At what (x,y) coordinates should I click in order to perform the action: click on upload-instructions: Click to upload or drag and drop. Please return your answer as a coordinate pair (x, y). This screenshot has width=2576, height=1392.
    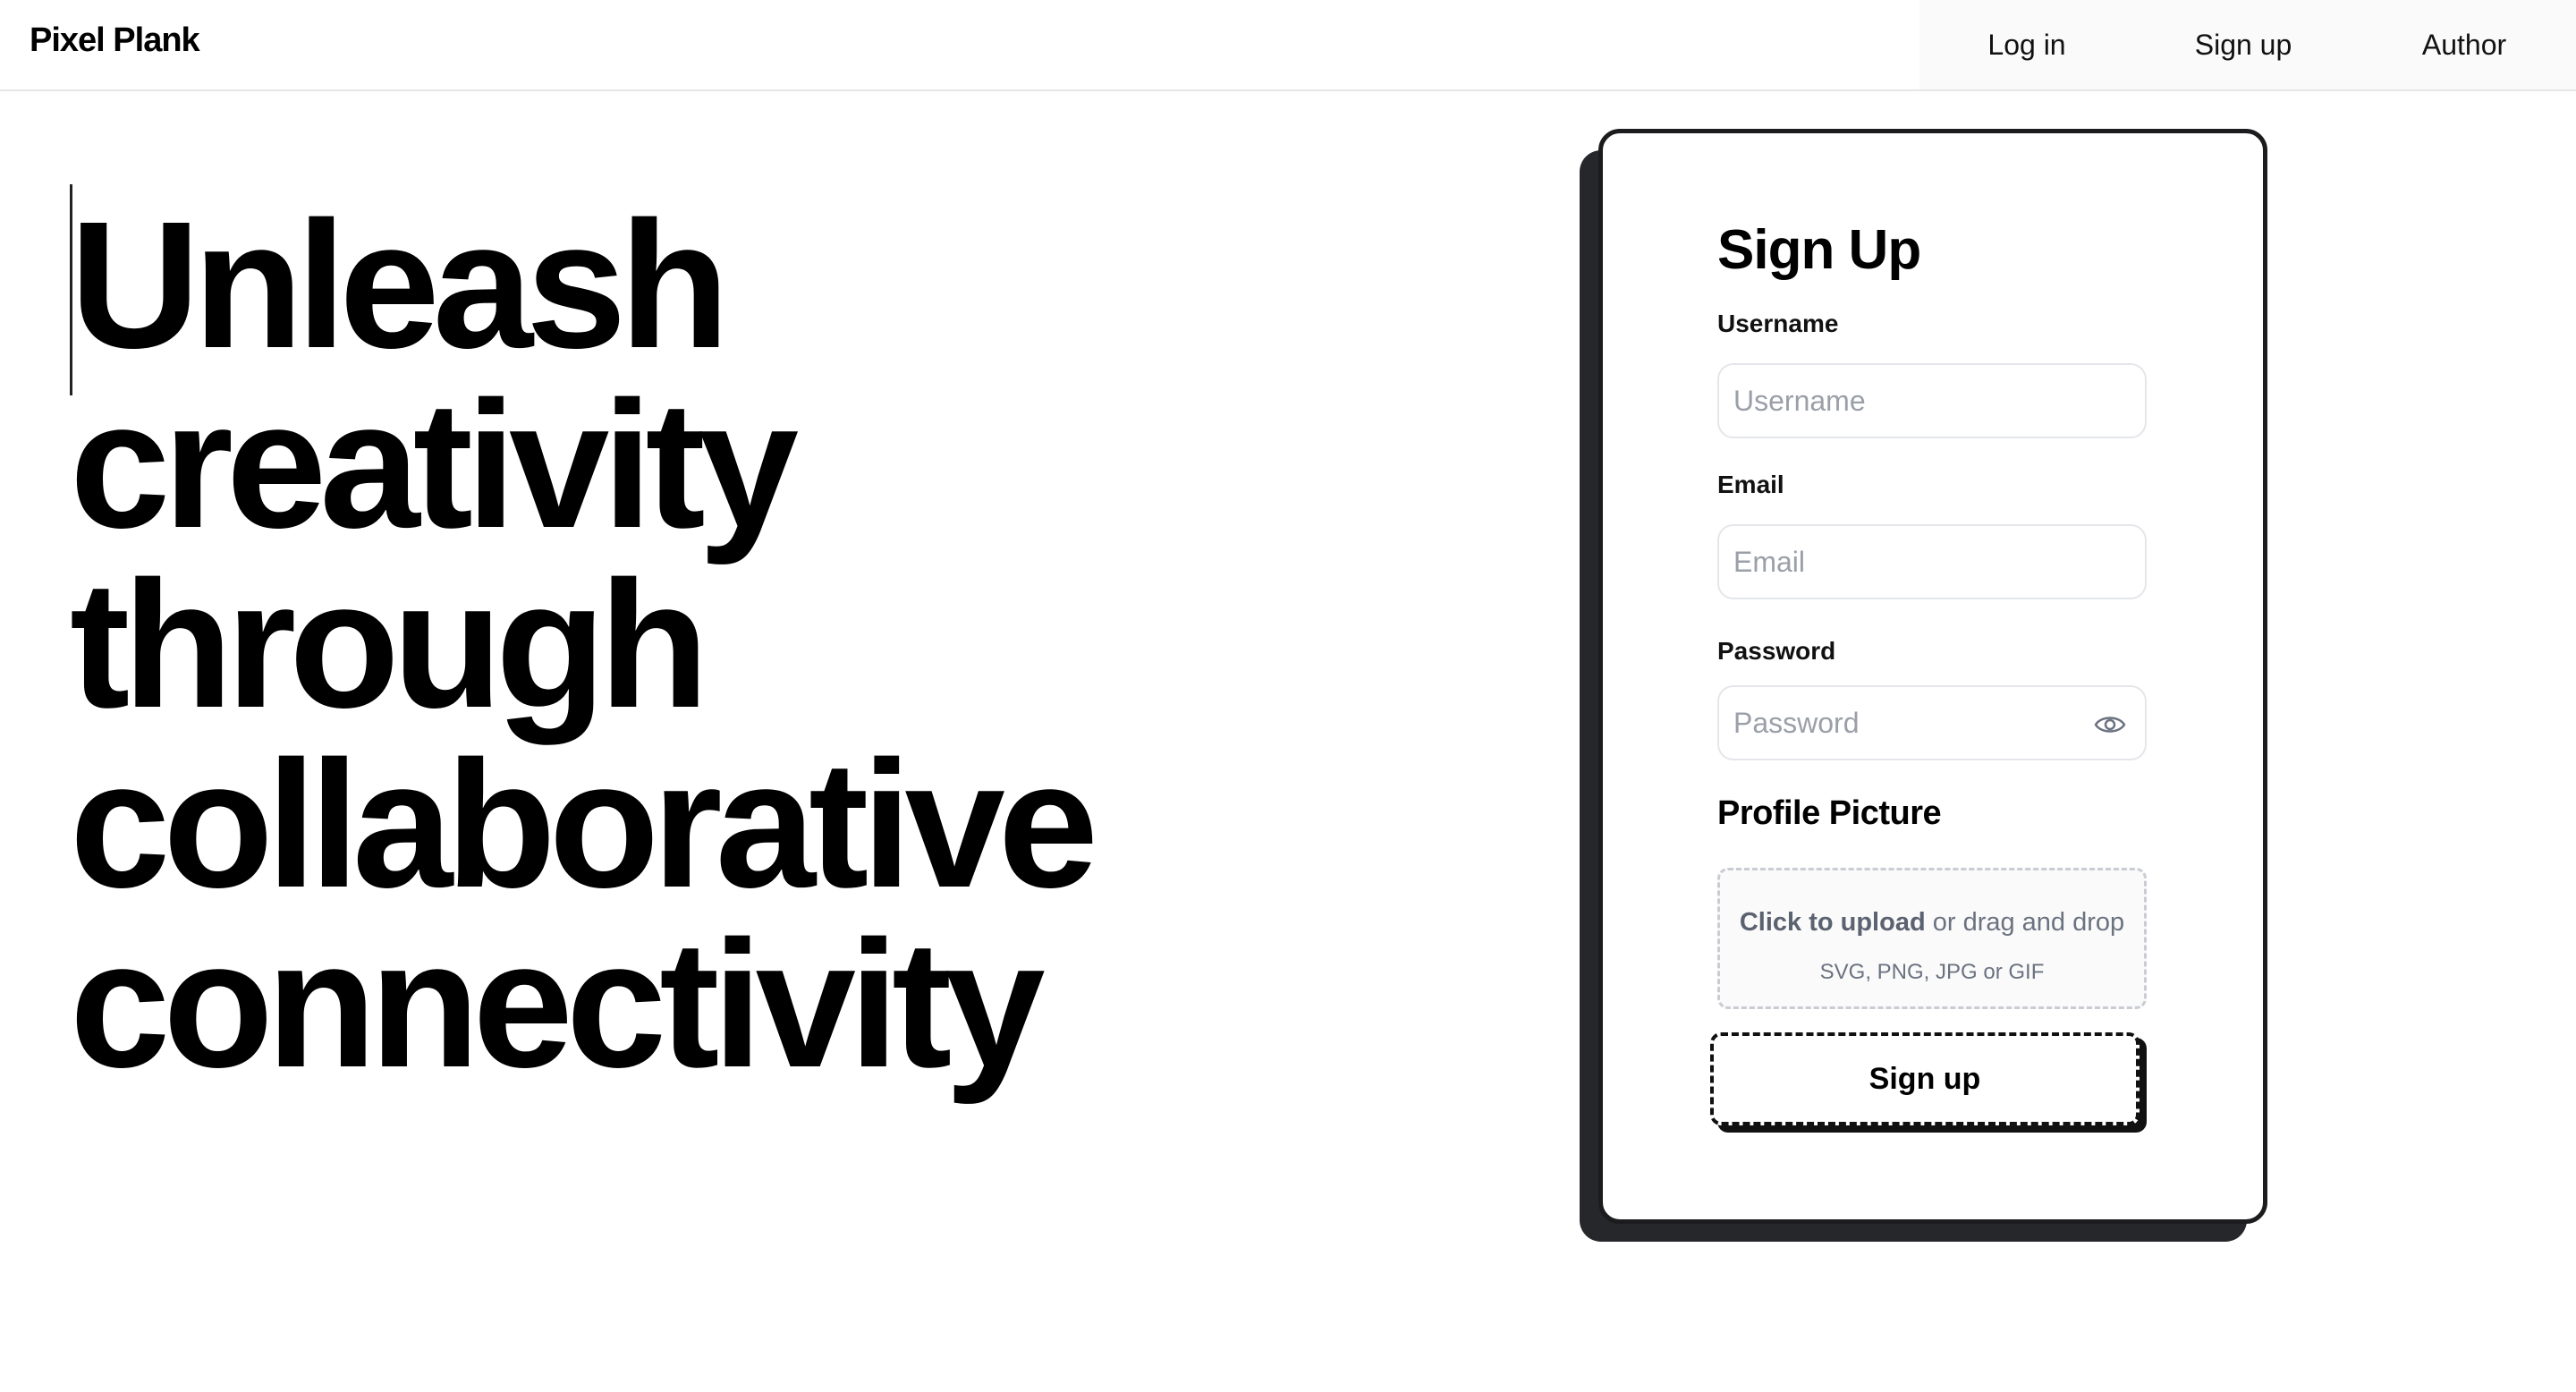
    Looking at the image, I should click on (1932, 923).